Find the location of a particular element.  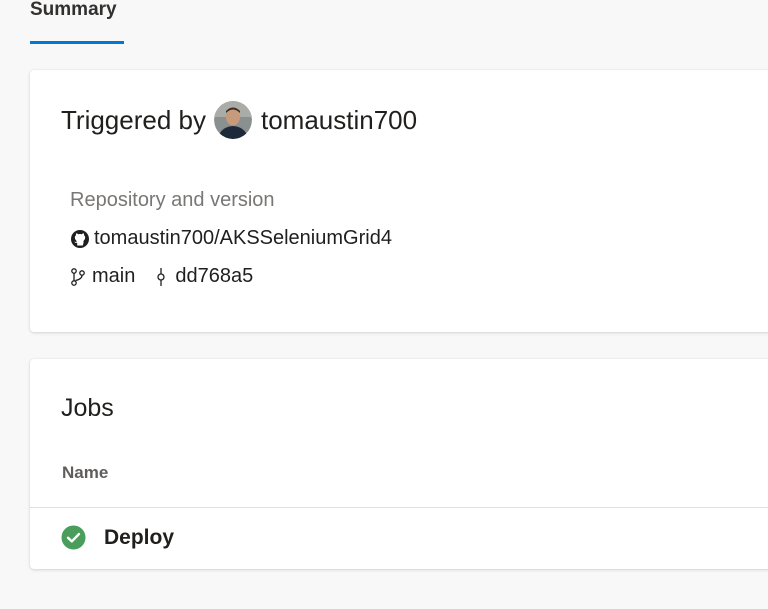

triggered-by-row: Triggered by tomaustin700 is located at coordinates (239, 120).